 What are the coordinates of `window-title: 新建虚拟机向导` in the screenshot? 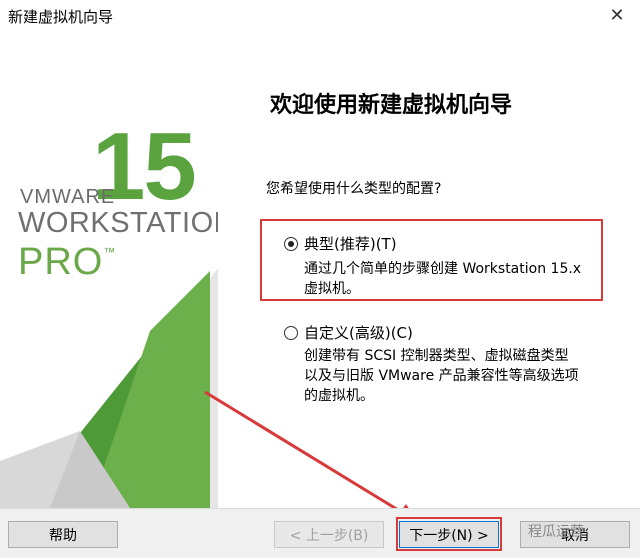 It's located at (61, 17).